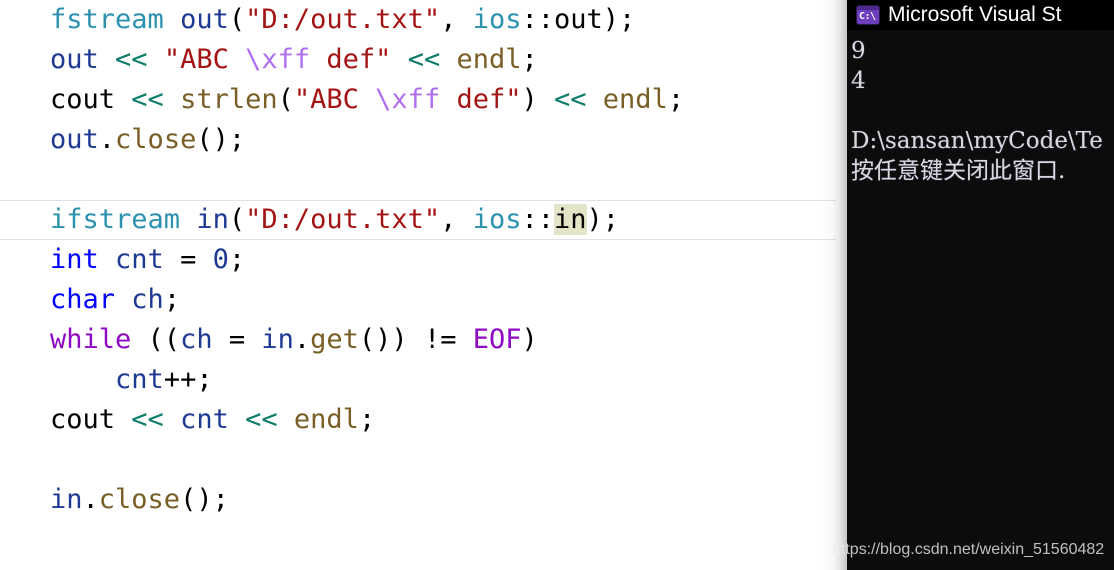 The image size is (1114, 570). I want to click on console-window-title: Microsoft Visual St, so click(975, 14).